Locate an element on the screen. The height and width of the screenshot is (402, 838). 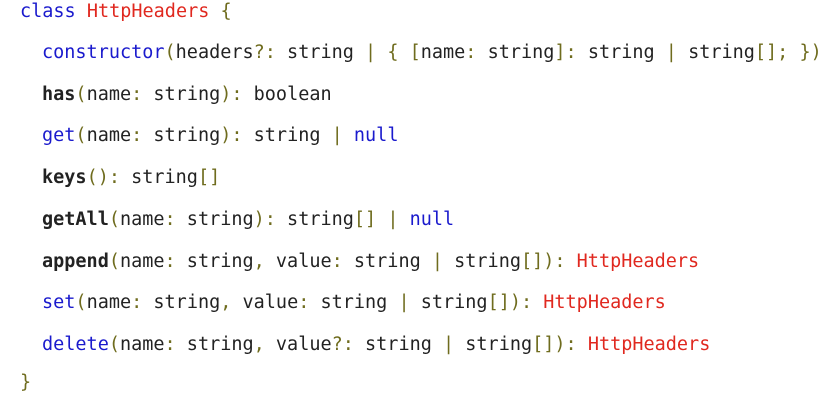
member-name: append is located at coordinates (75, 261).